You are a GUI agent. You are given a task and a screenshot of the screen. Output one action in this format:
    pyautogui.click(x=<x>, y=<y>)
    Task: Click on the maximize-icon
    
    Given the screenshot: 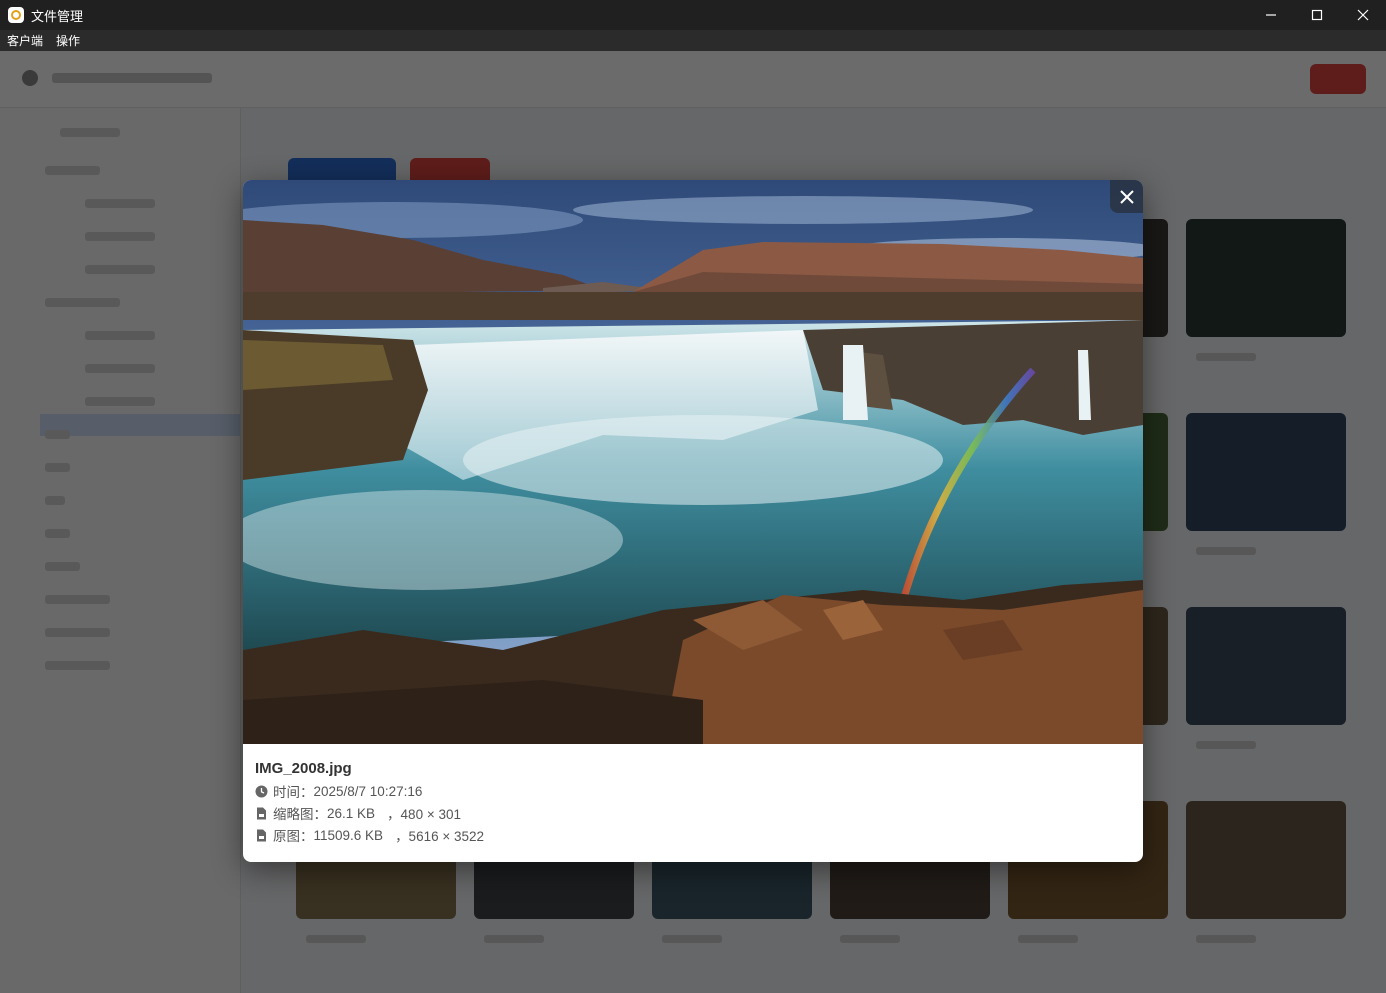 What is the action you would take?
    pyautogui.click(x=1317, y=15)
    